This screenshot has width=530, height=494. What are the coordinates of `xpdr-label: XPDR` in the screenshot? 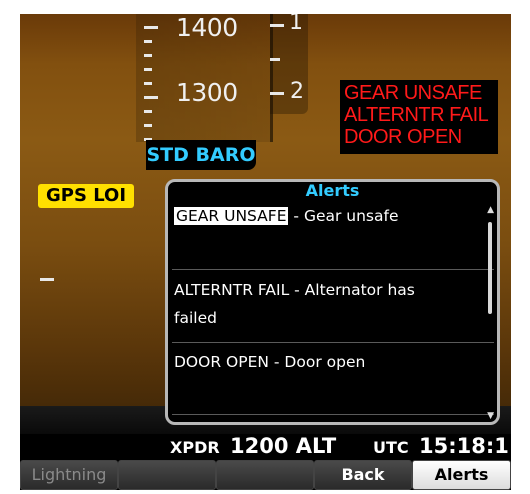 It's located at (195, 447).